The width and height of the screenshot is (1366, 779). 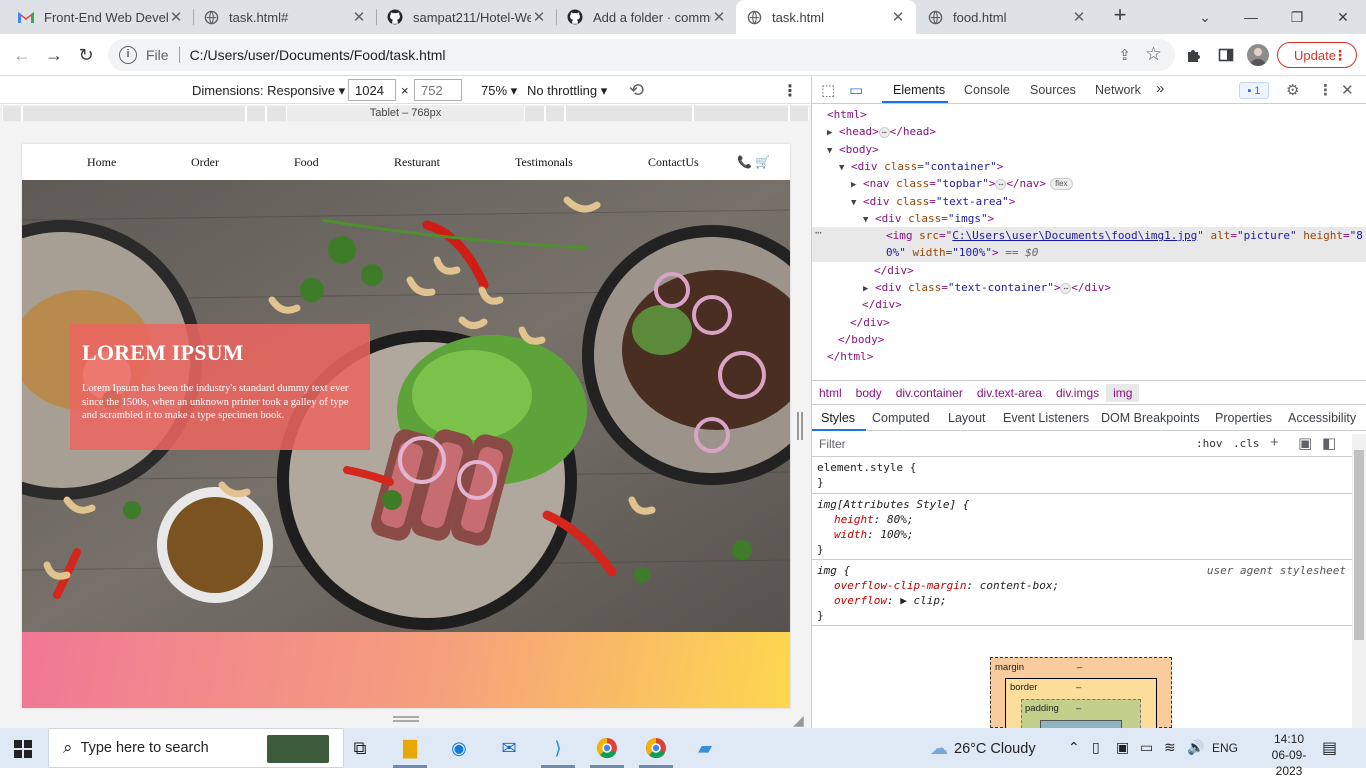 What do you see at coordinates (1292, 90) in the screenshot?
I see `settings-gear-icon: ⚙` at bounding box center [1292, 90].